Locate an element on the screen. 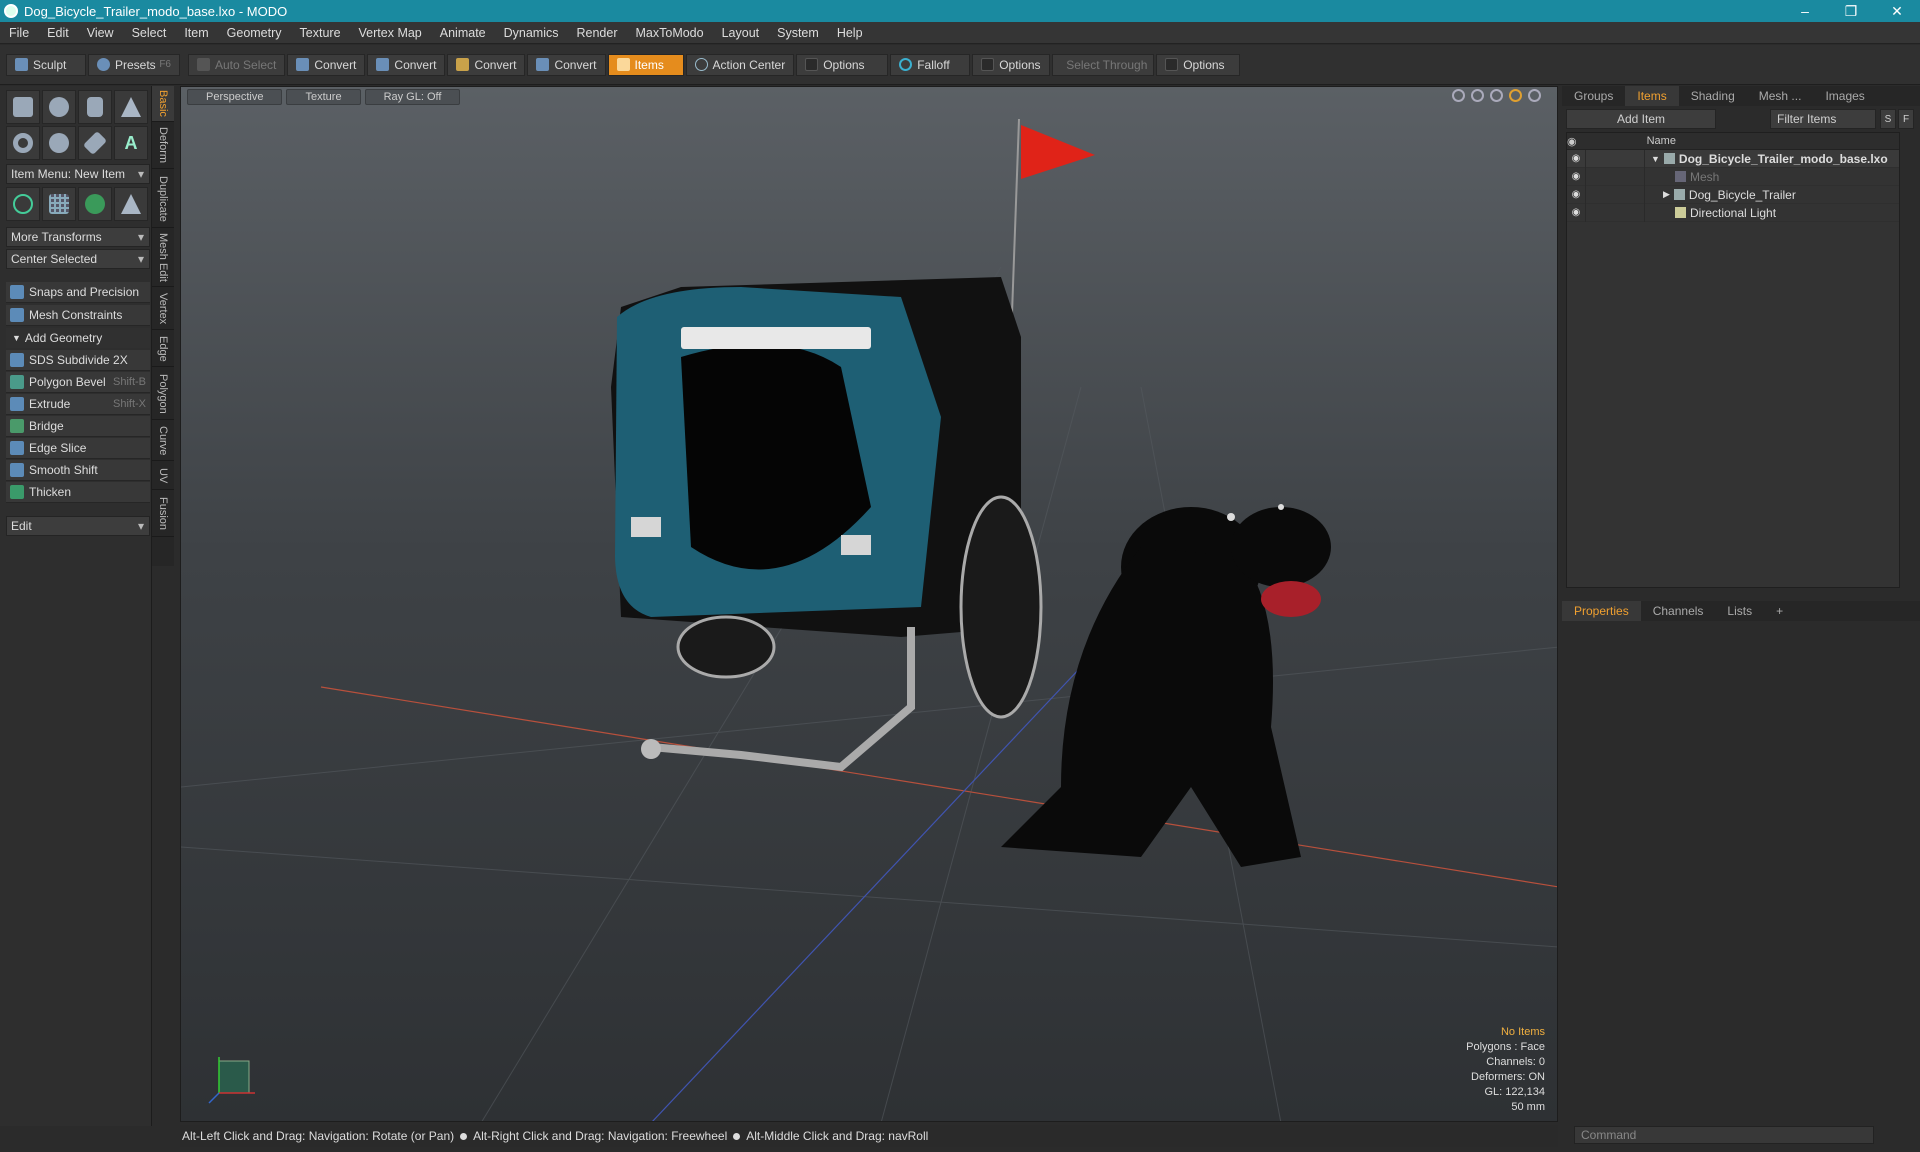 Image resolution: width=1920 pixels, height=1152 pixels. menu-dynamics: Dynamics is located at coordinates (531, 33).